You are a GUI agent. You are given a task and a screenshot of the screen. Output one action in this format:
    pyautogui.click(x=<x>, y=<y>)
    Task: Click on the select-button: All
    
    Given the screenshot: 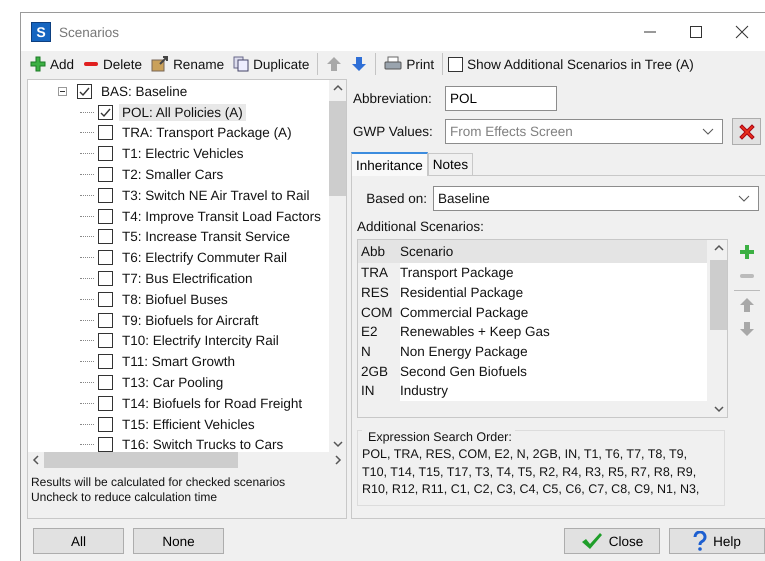 What is the action you would take?
    pyautogui.click(x=78, y=541)
    